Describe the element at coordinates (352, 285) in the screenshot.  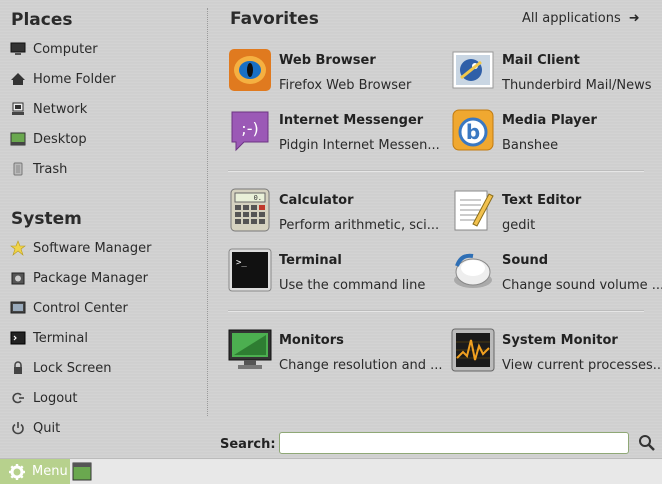
I see `app-description: Use the command line` at that location.